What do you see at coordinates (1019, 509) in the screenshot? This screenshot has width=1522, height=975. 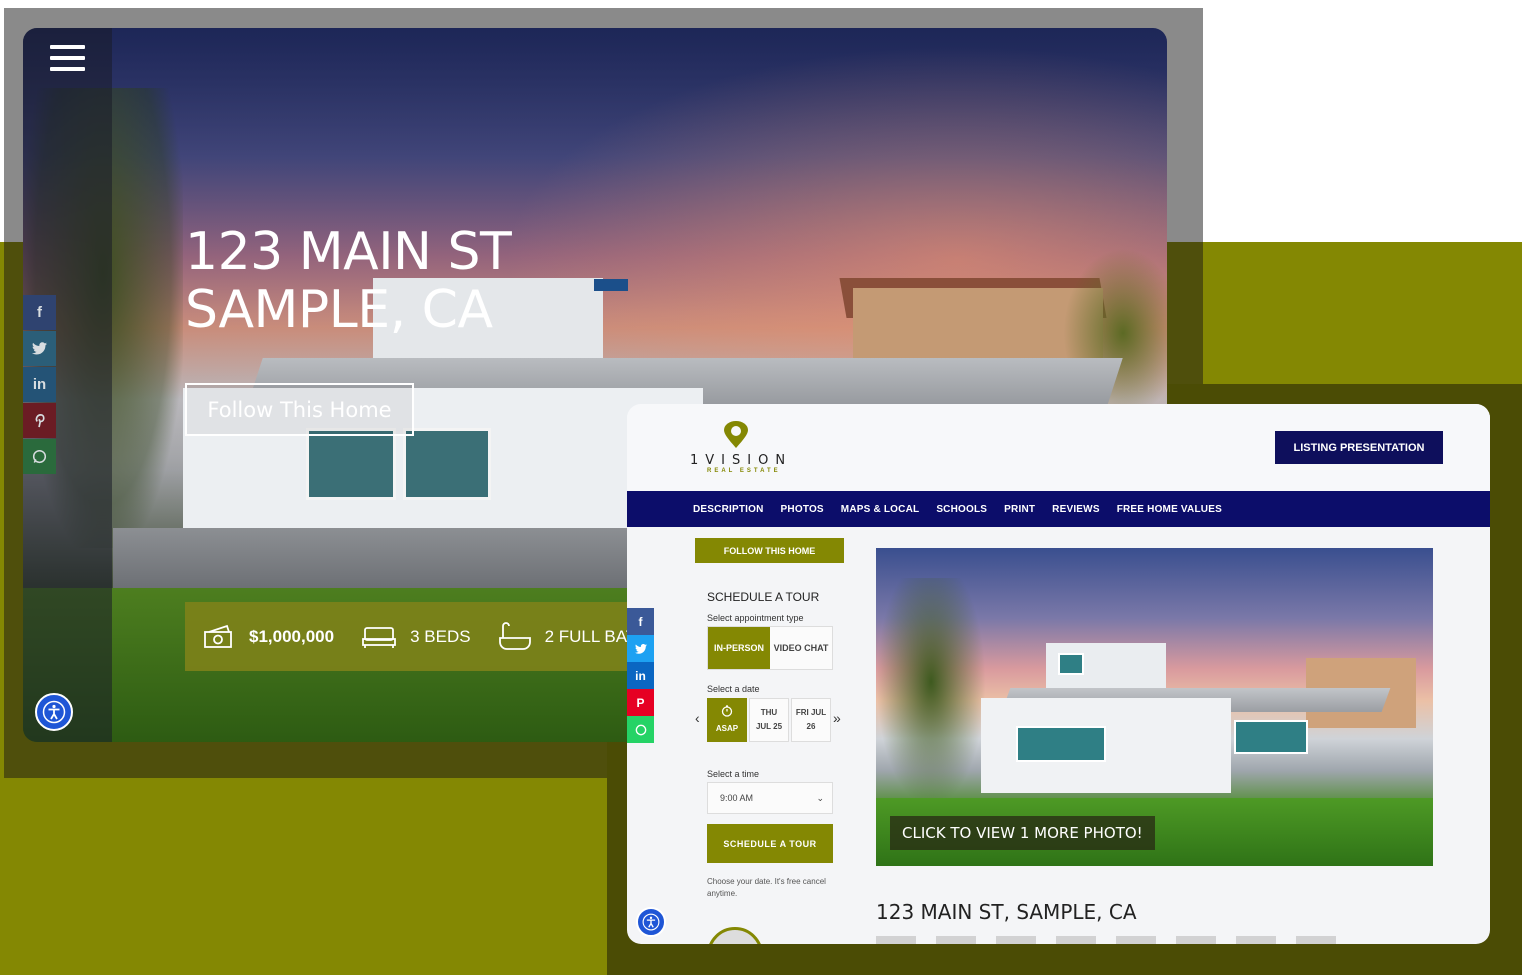 I see `nav-print: PRINT` at bounding box center [1019, 509].